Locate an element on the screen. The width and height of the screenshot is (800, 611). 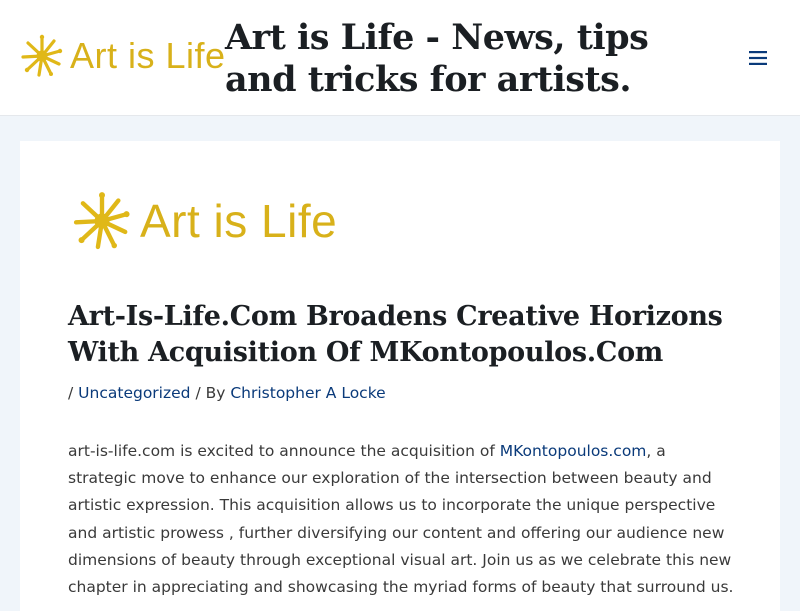
article-meta: / Uncategorized / By Christopher A Locke is located at coordinates (227, 393).